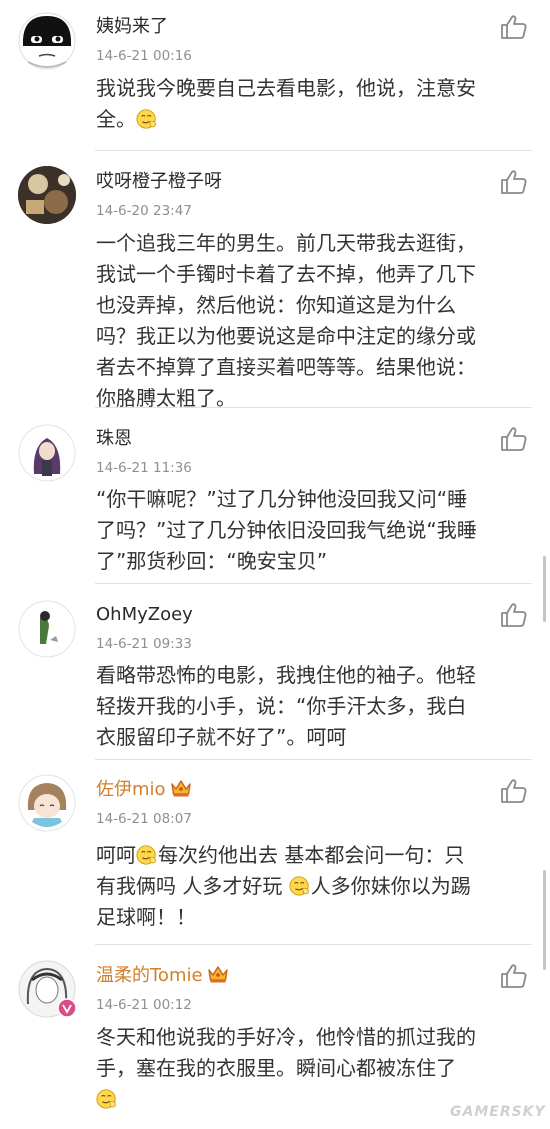 The height and width of the screenshot is (1129, 550). What do you see at coordinates (144, 644) in the screenshot?
I see `timestamp: 14-6-21 09:33` at bounding box center [144, 644].